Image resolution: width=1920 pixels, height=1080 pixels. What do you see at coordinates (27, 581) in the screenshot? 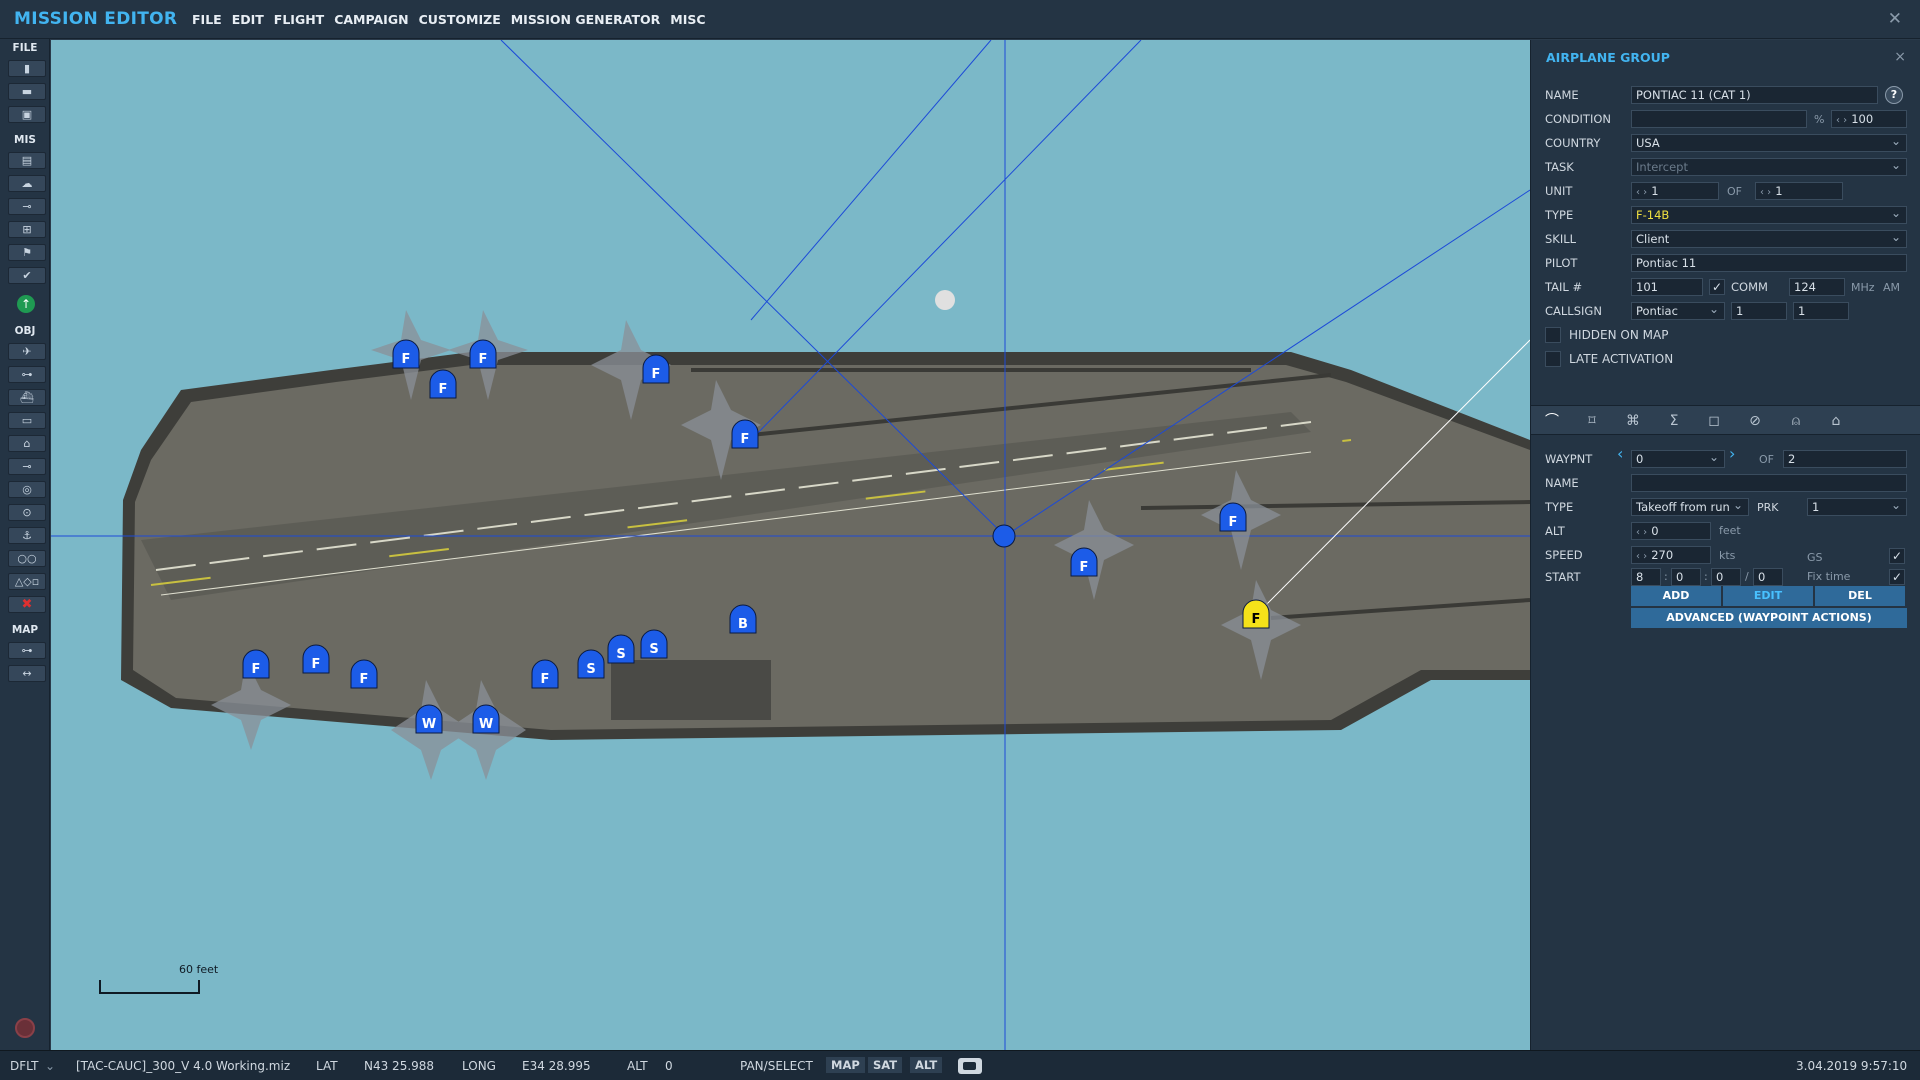
I see `shapes-icon: △◇▫` at bounding box center [27, 581].